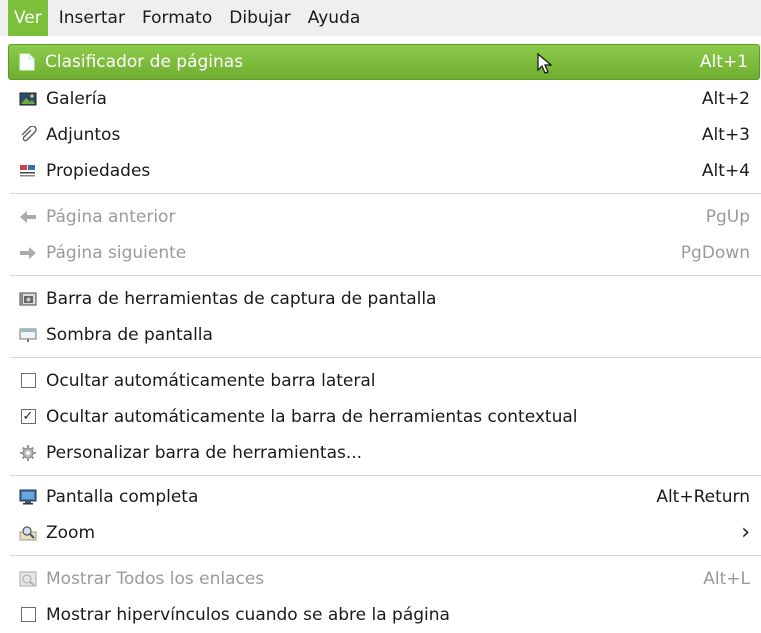  Describe the element at coordinates (129, 334) in the screenshot. I see `menu-item-label: Sombra de pantalla` at that location.